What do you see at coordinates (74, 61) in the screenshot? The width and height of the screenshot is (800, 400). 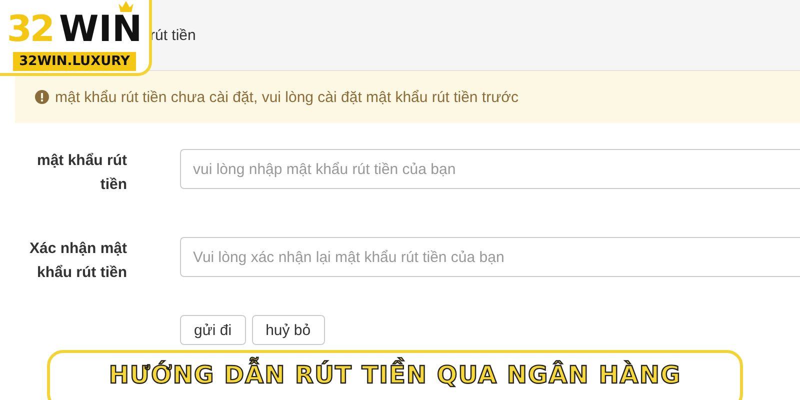 I see `logo-domain: 32WIN.LUXURY` at bounding box center [74, 61].